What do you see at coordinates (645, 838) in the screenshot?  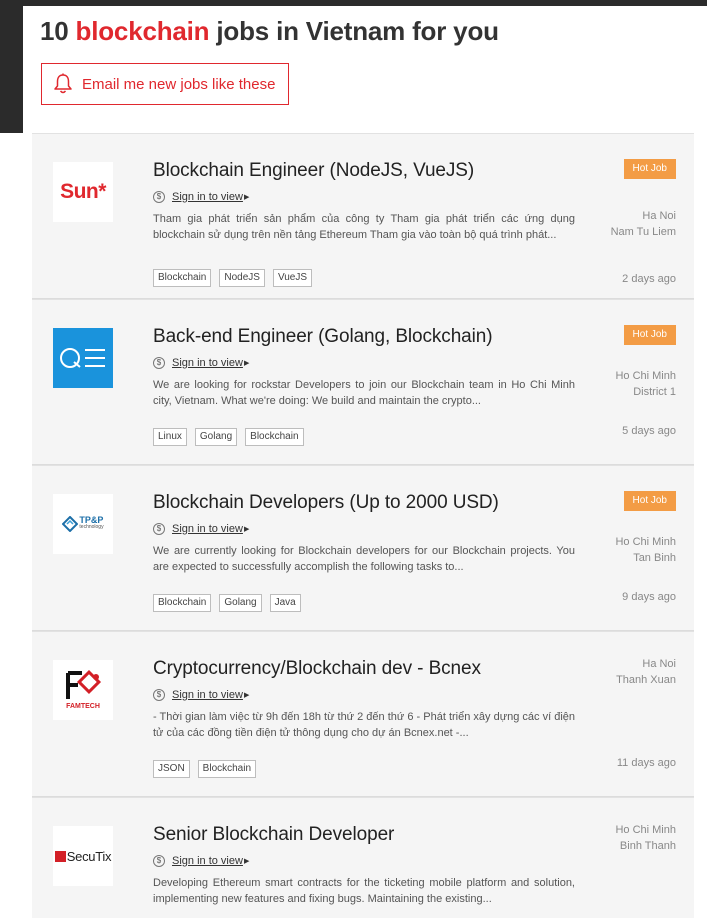 I see `job-location: Ho Chi Minh Binh Thanh` at bounding box center [645, 838].